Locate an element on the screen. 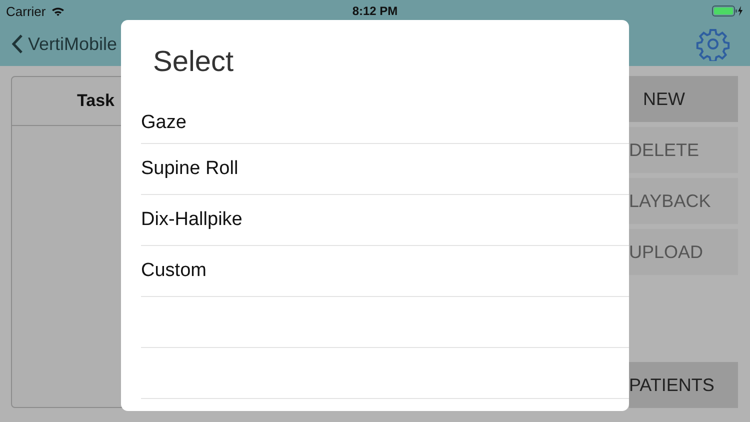  action-button: NEW is located at coordinates (683, 99).